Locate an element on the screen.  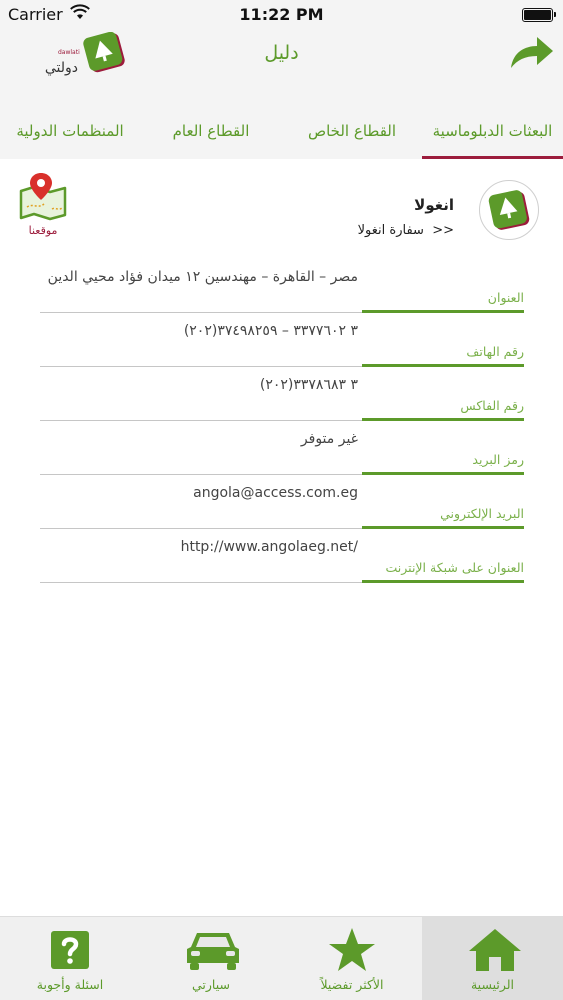
map-pin-icon is located at coordinates (43, 197).